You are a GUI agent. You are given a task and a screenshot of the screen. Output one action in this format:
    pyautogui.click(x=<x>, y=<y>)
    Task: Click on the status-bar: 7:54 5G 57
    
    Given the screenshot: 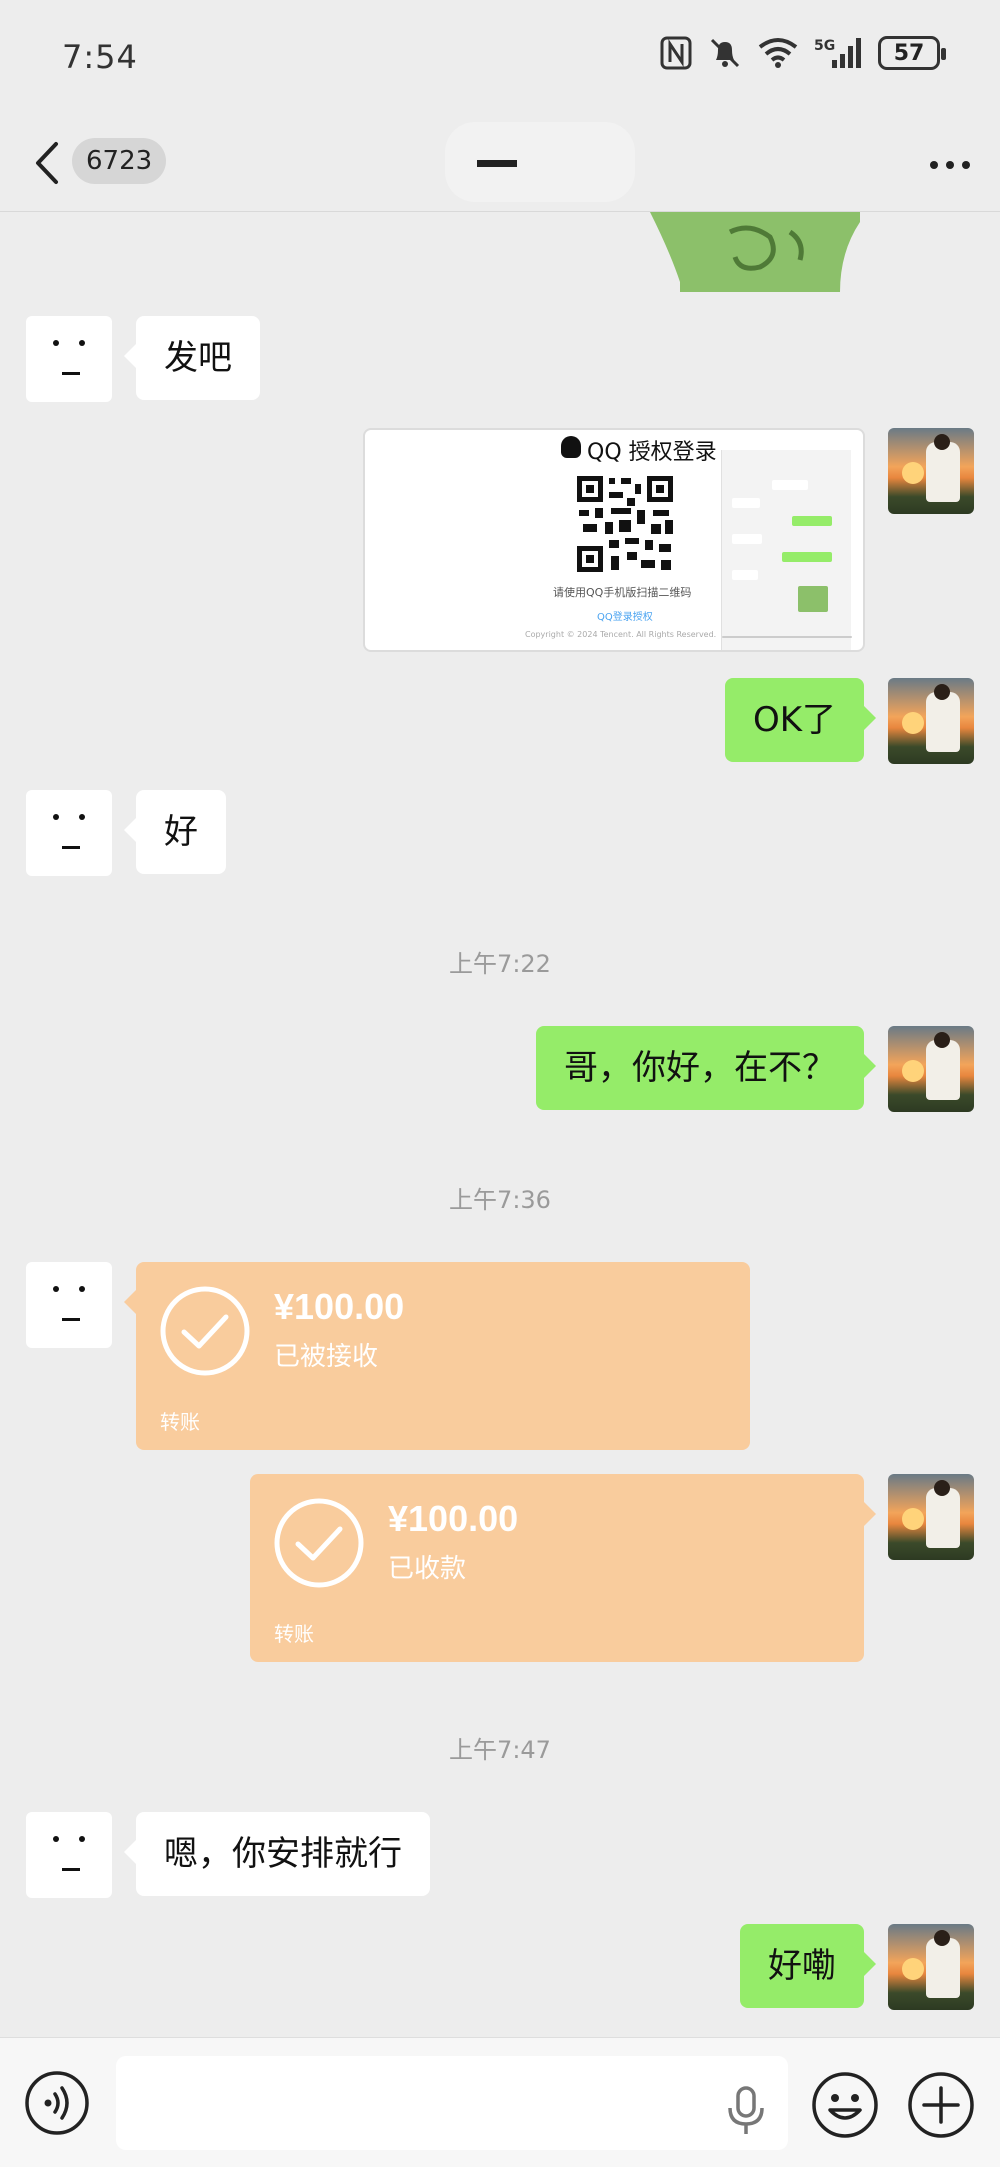 What is the action you would take?
    pyautogui.click(x=500, y=60)
    